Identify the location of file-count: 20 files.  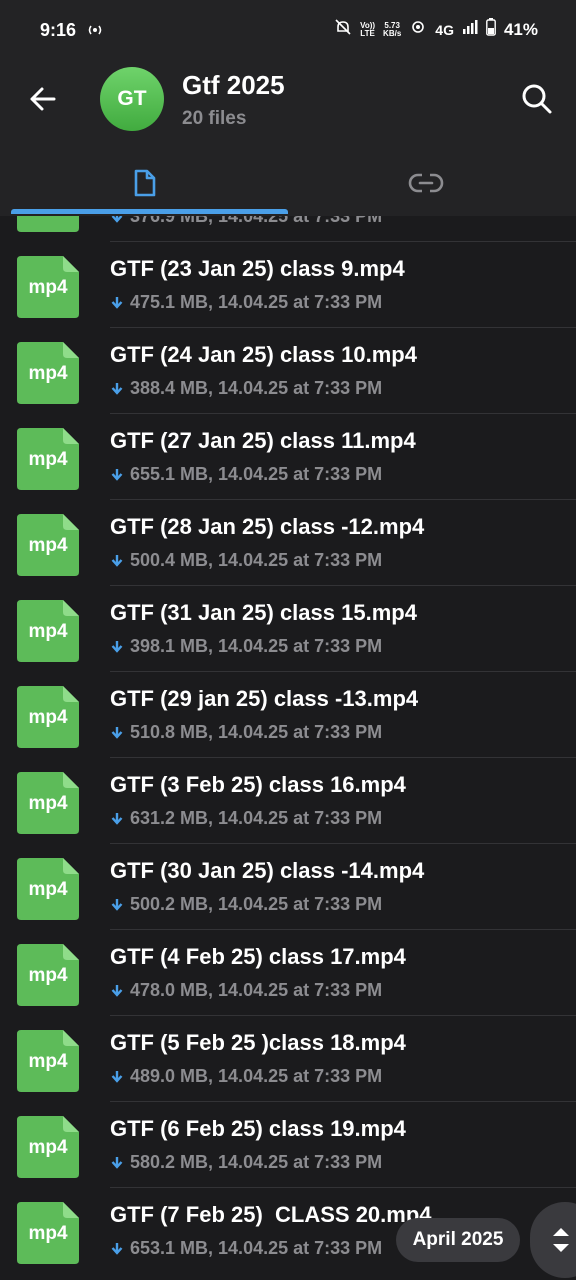
(214, 118).